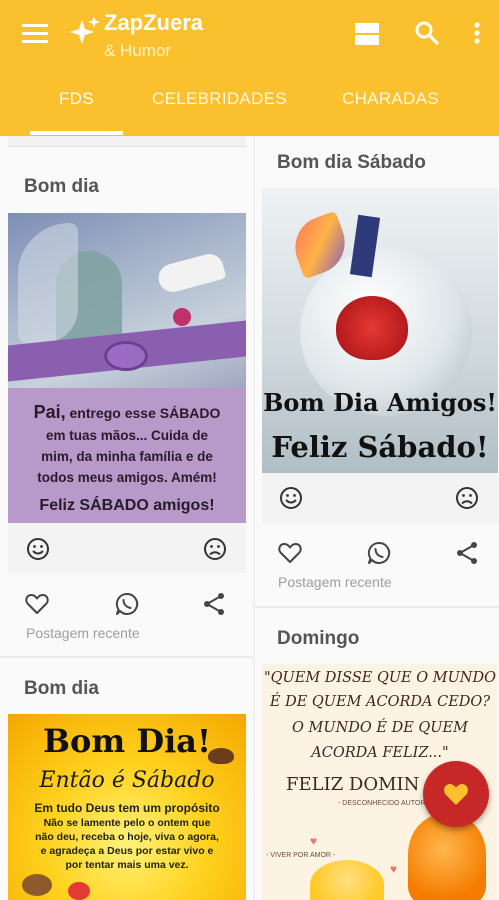 Image resolution: width=499 pixels, height=900 pixels. Describe the element at coordinates (143, 413) in the screenshot. I see `image-text: entrego esse SÁBADO` at that location.